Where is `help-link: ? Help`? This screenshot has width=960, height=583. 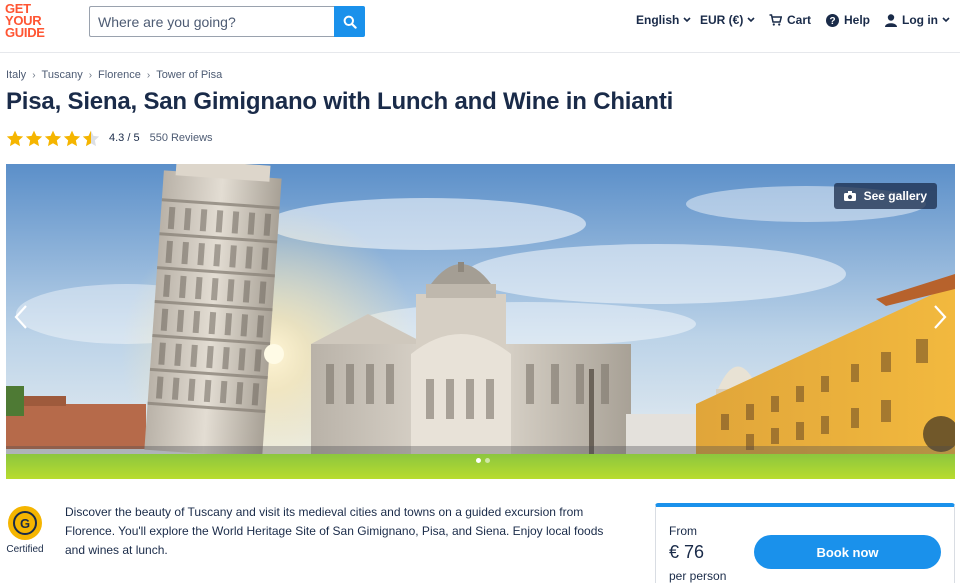
help-link: ? Help is located at coordinates (848, 20).